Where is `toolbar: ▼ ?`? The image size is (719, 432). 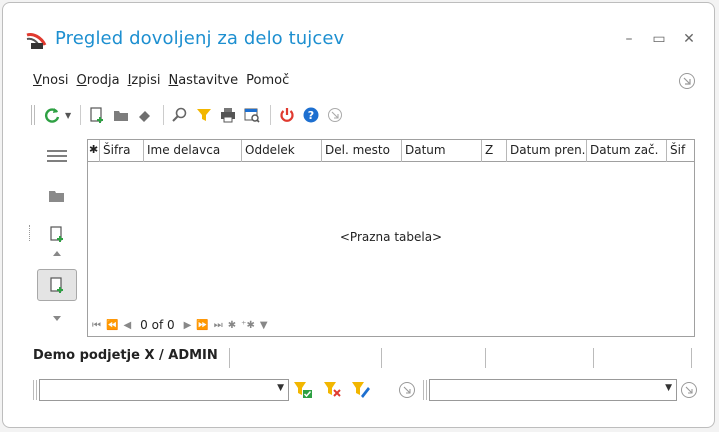
toolbar: ▼ ? is located at coordinates (189, 115).